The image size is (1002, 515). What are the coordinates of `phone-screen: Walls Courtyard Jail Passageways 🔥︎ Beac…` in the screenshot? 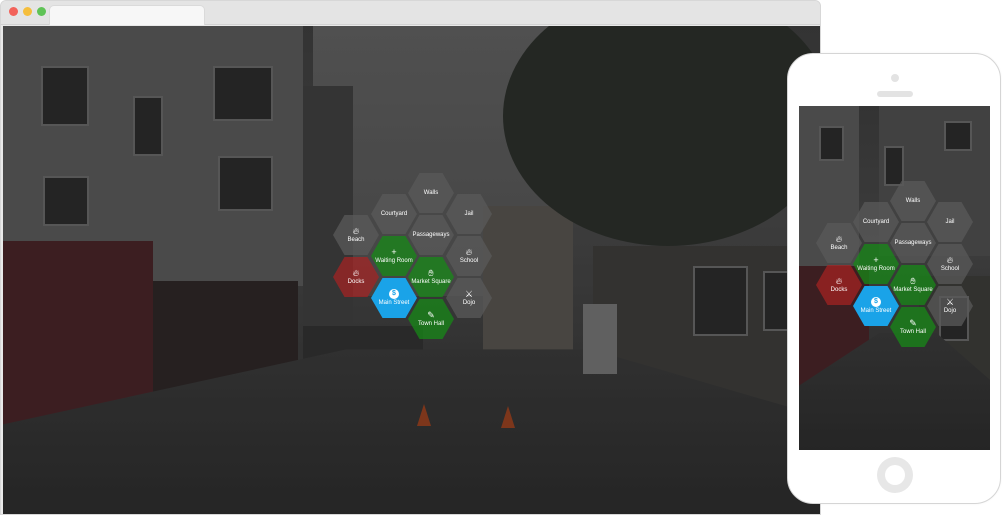 It's located at (894, 278).